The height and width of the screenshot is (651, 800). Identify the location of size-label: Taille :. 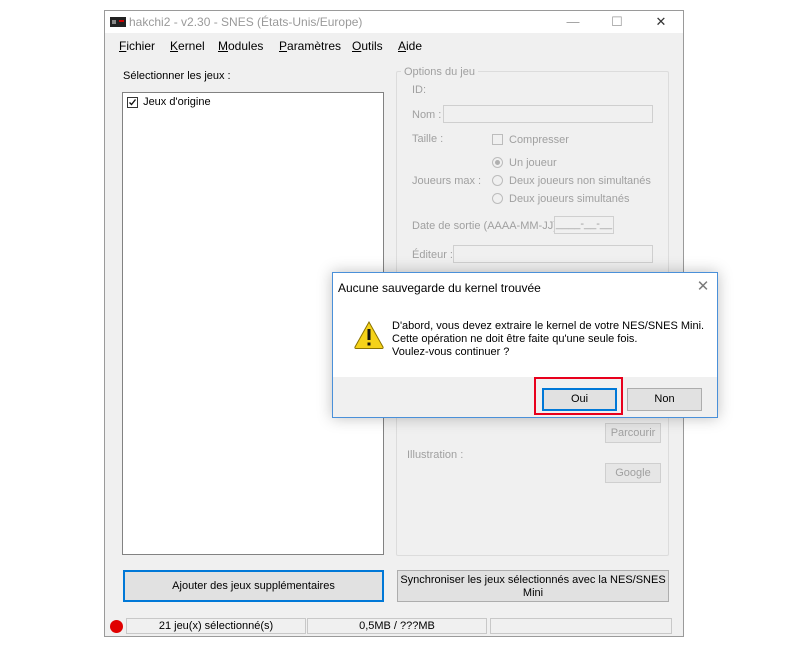
(428, 139).